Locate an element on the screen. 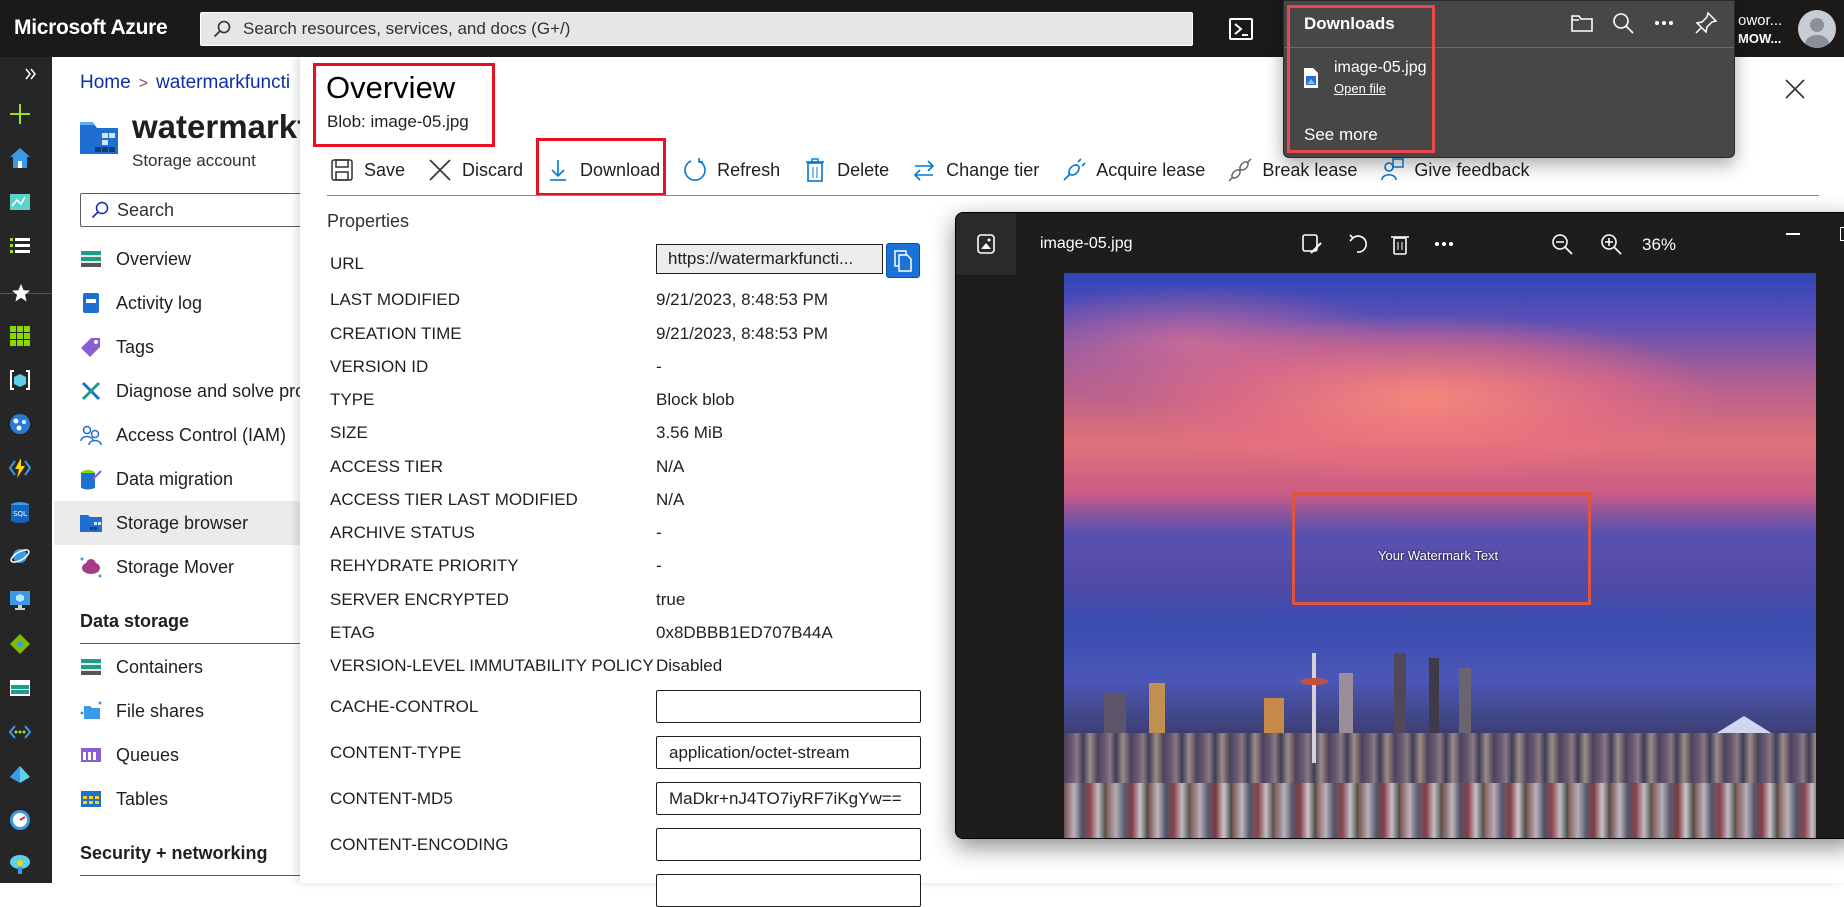 This screenshot has width=1844, height=907. monitor-icon is located at coordinates (20, 820).